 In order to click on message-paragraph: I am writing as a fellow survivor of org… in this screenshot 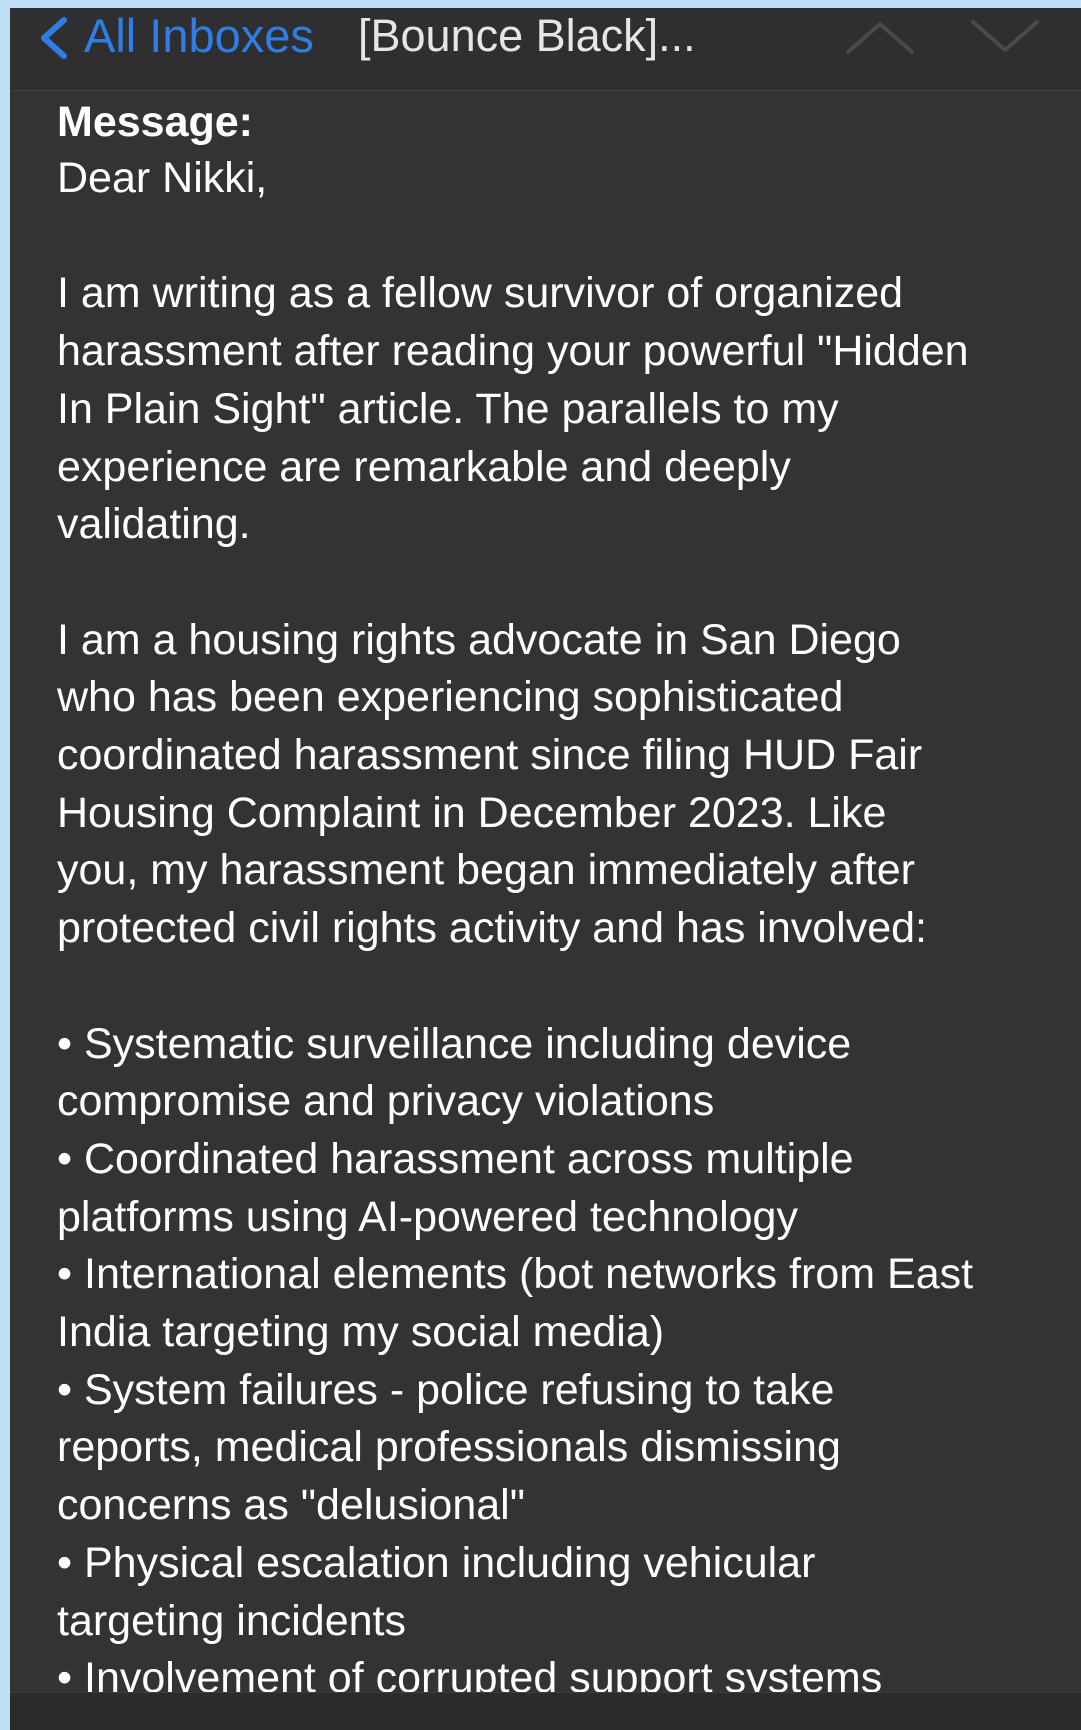, I will do `click(513, 409)`.